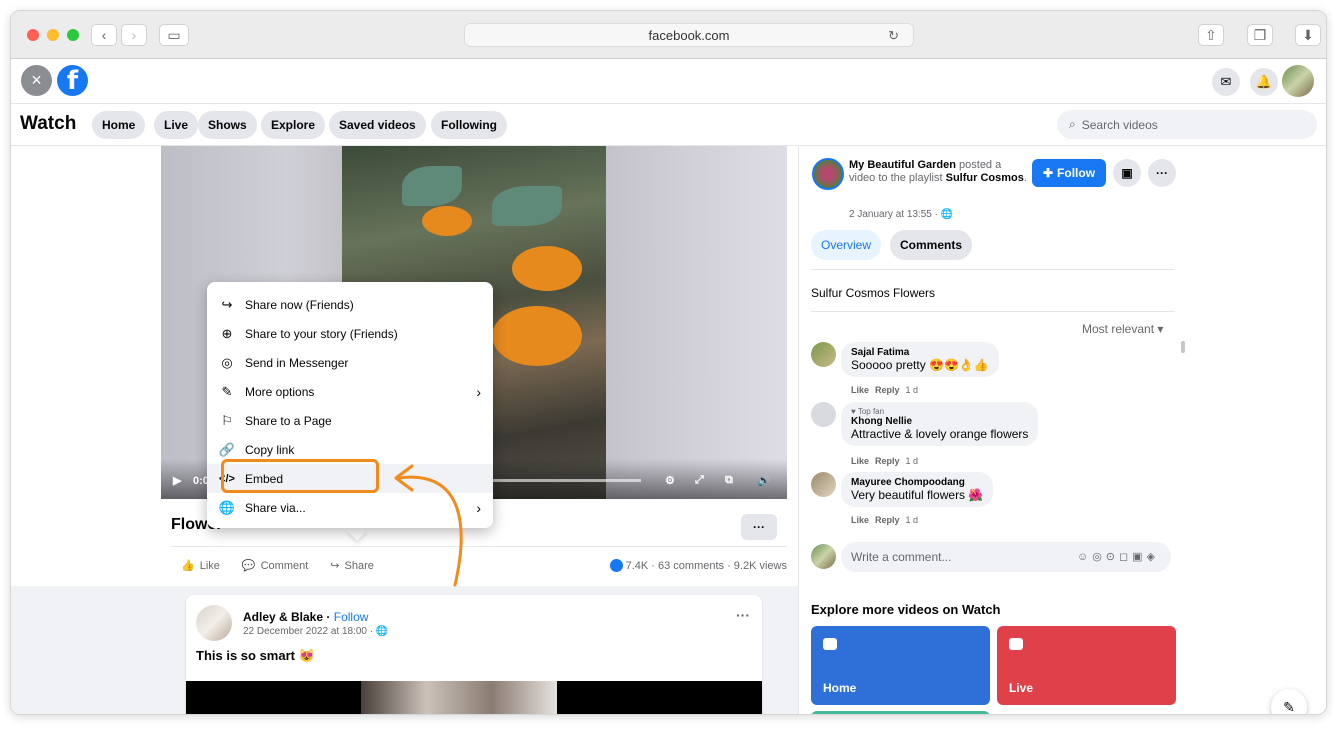 This screenshot has width=1333, height=731. What do you see at coordinates (1162, 173) in the screenshot?
I see `sidebar-more-button: ···` at bounding box center [1162, 173].